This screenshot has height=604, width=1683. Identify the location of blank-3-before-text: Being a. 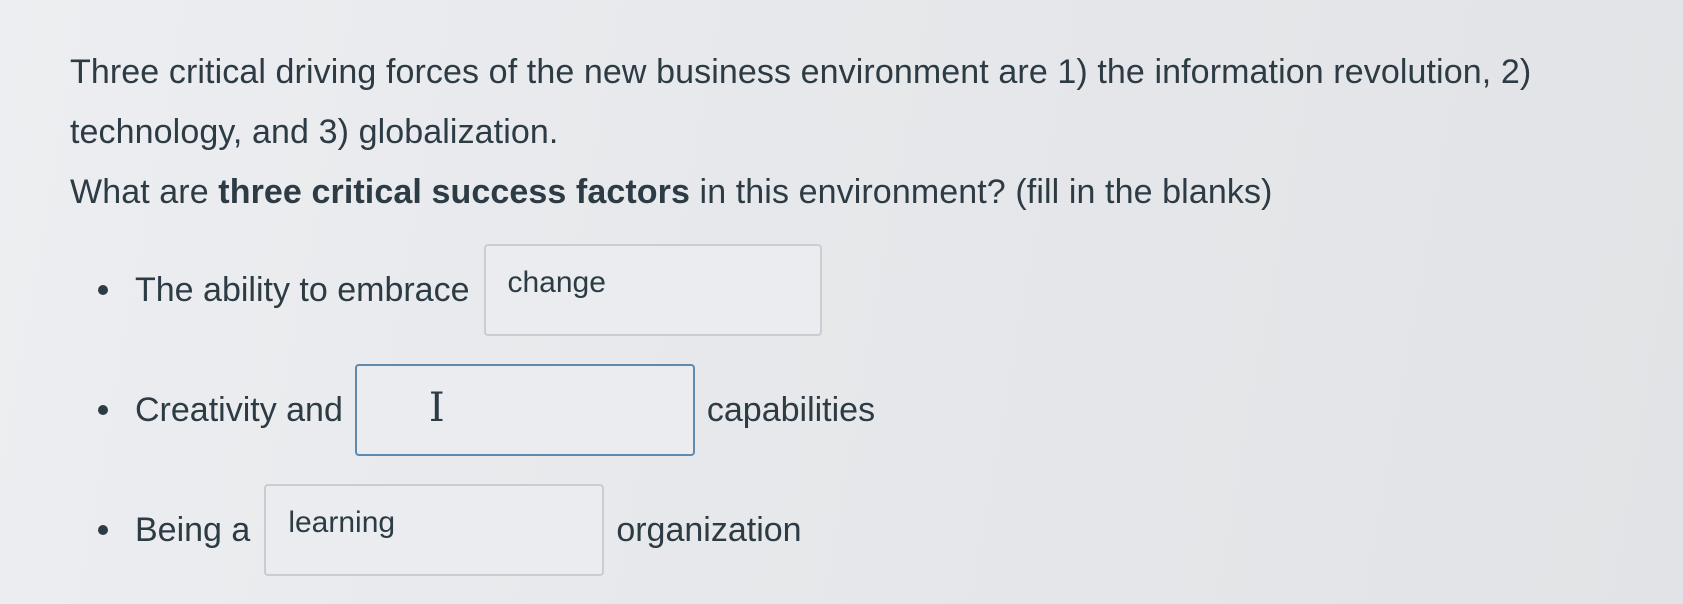
(193, 529).